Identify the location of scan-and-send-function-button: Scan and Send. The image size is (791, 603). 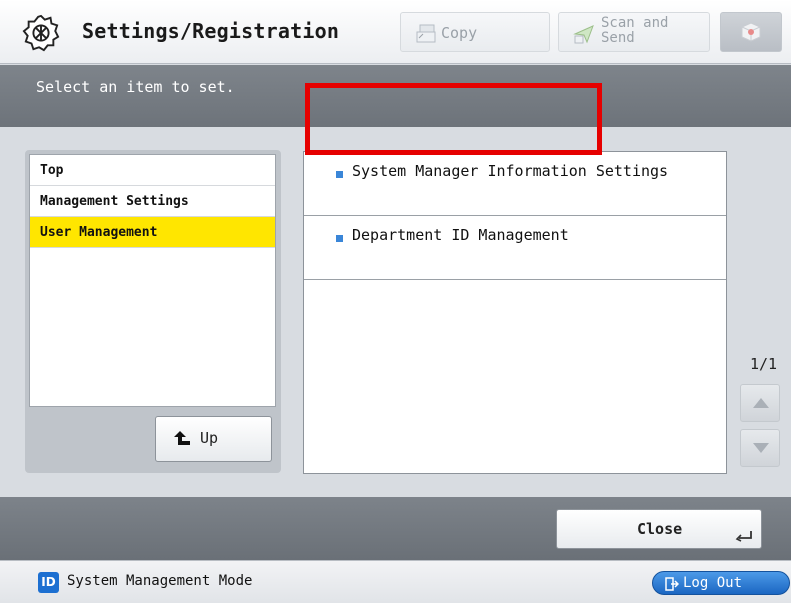
(634, 32).